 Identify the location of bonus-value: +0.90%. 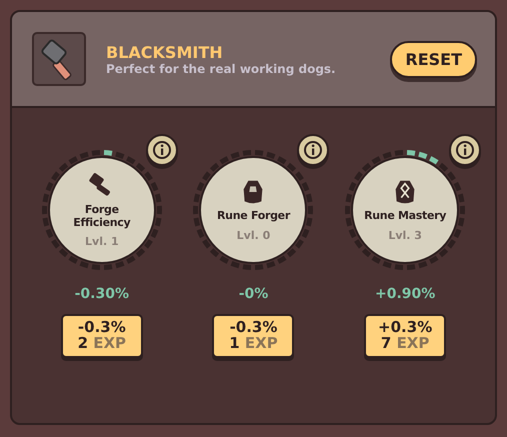
(405, 294).